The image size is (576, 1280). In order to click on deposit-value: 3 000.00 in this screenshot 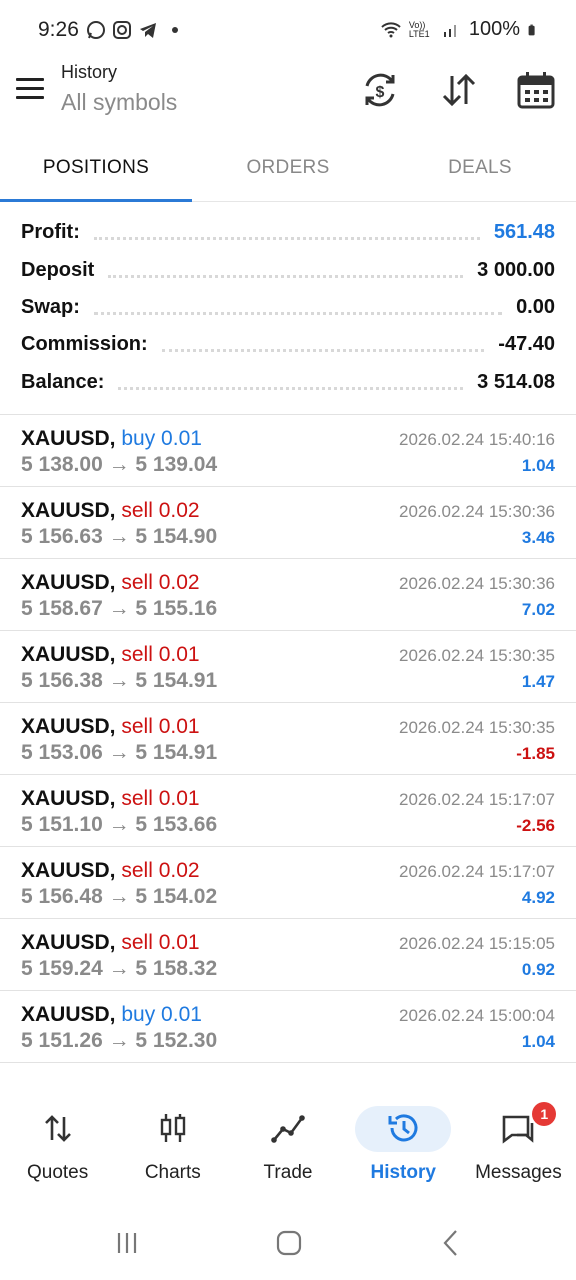, I will do `click(516, 269)`.